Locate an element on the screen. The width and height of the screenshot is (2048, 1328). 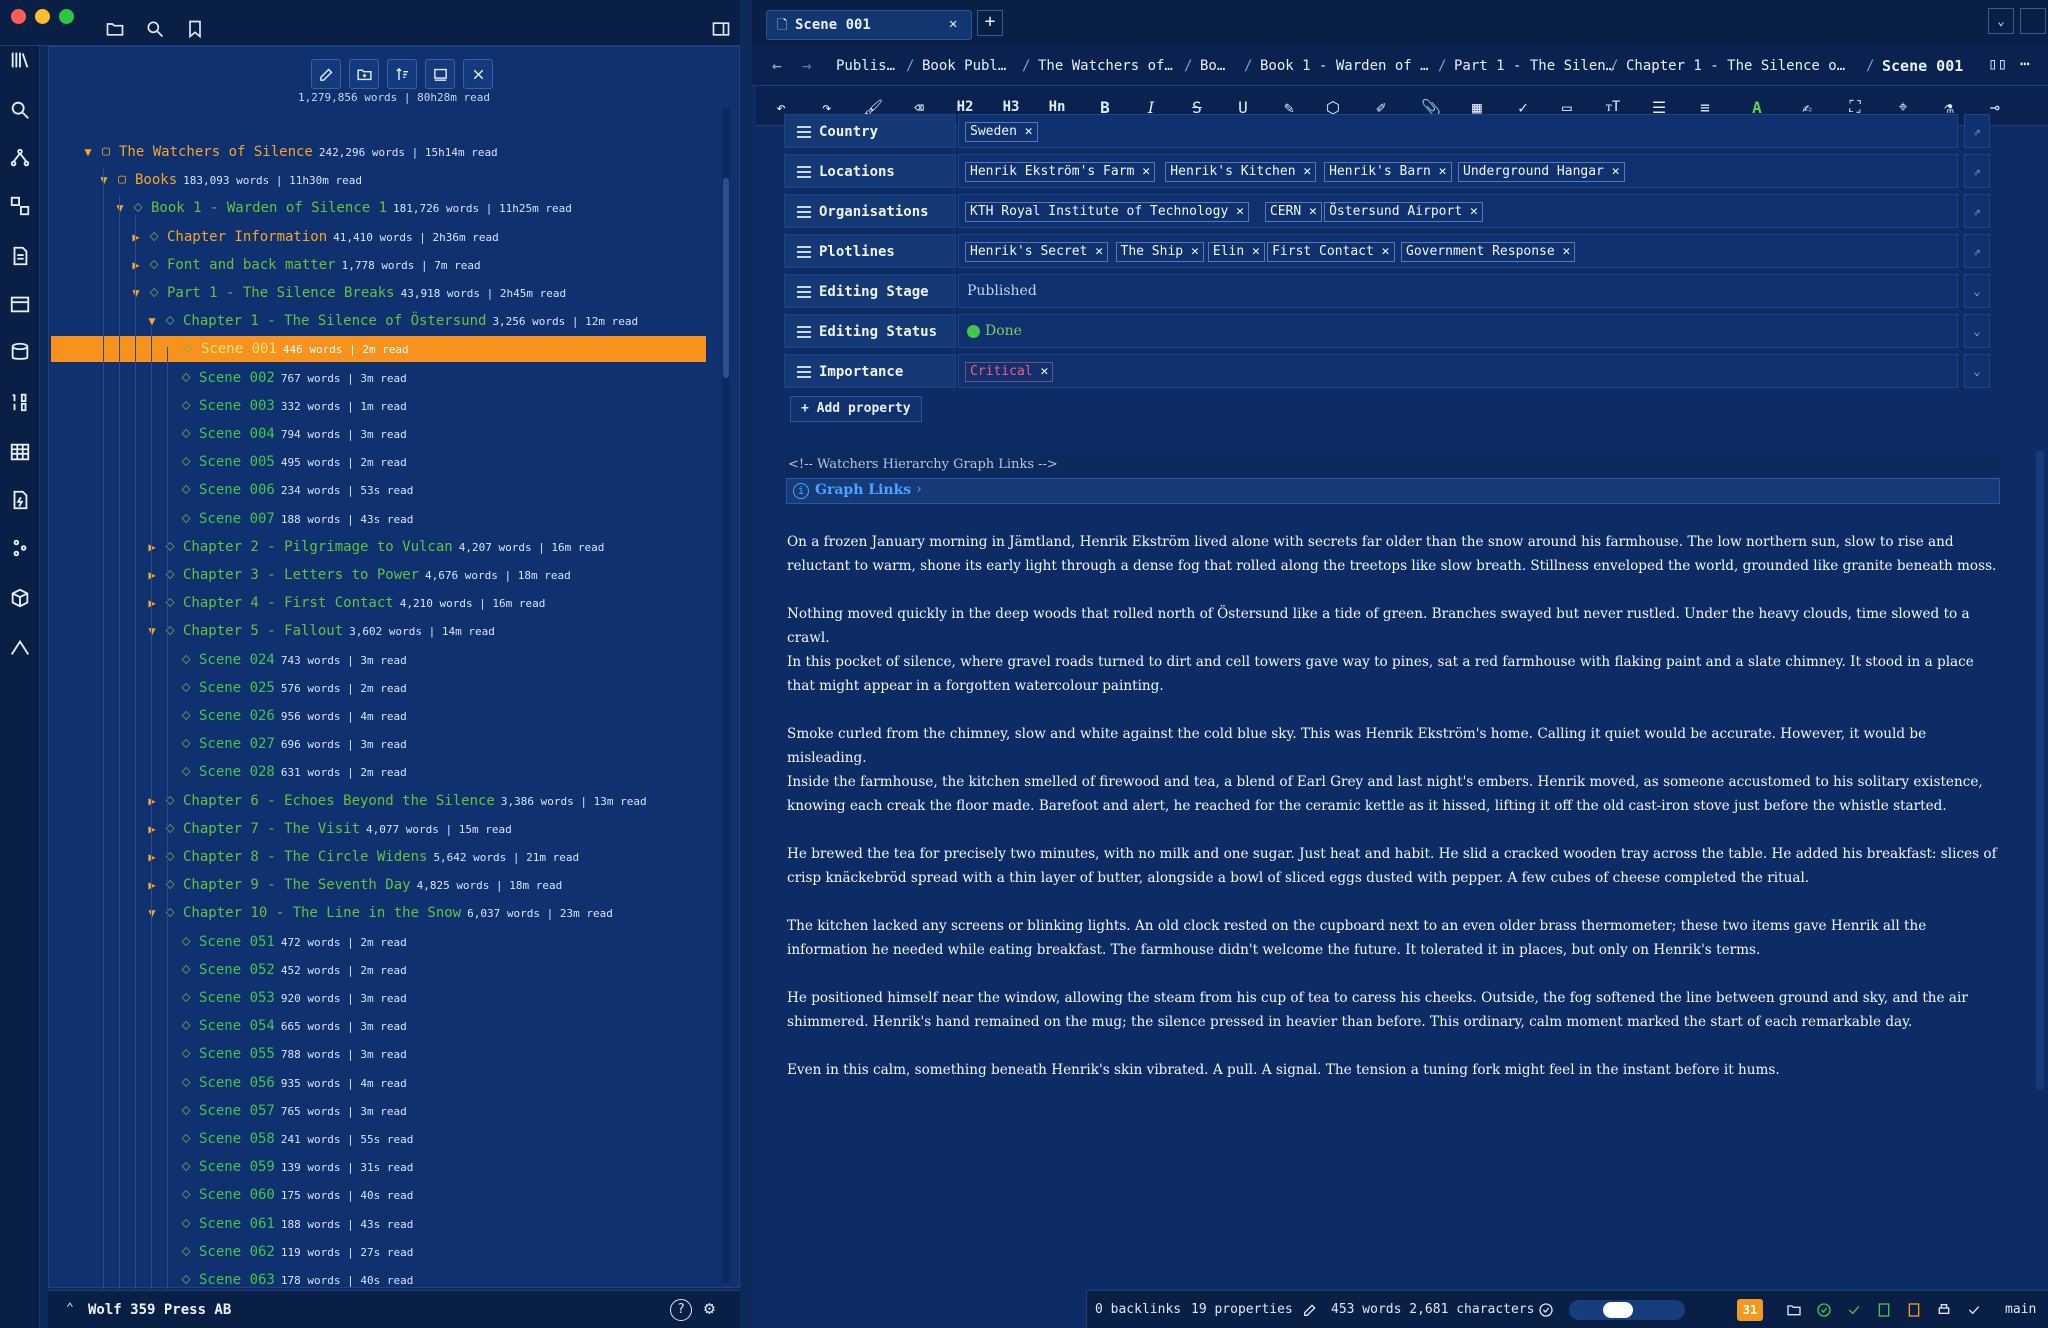
calendar-button is located at coordinates (20, 304).